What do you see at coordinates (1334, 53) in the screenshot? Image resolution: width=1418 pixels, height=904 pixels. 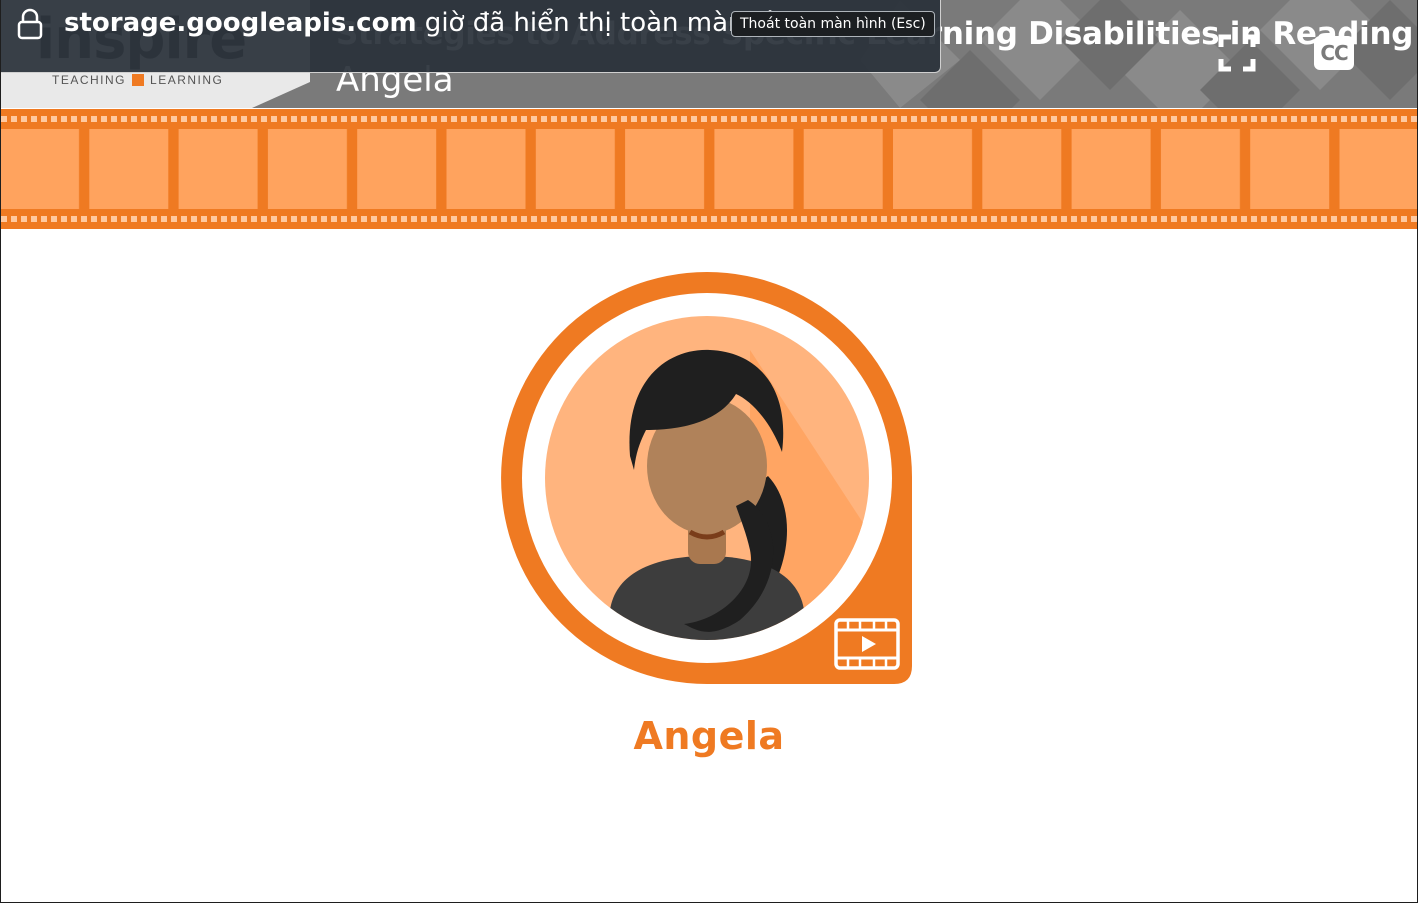 I see `closed-captions-button: CC` at bounding box center [1334, 53].